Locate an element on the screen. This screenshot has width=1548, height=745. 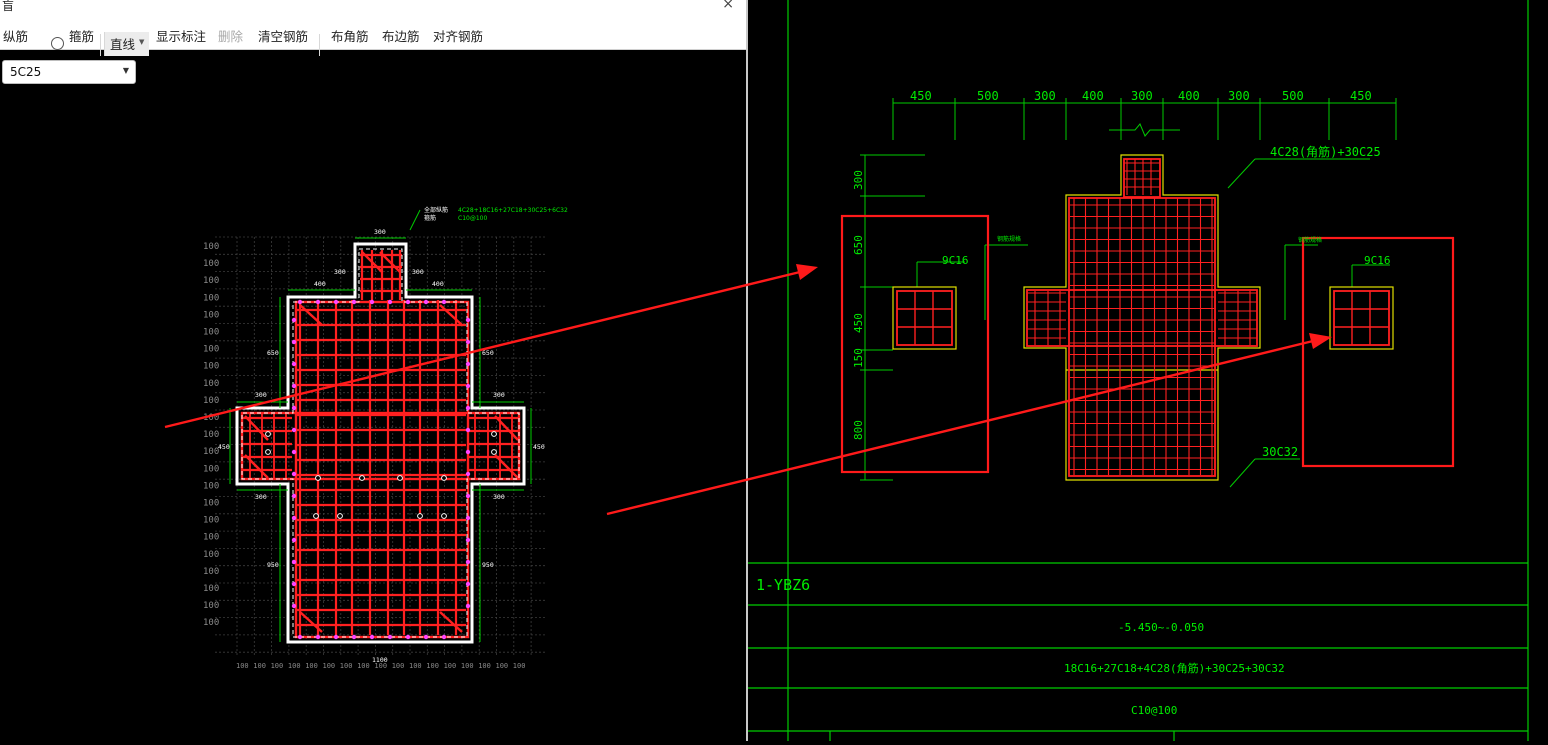
edge-rebar-button: 布边筋 is located at coordinates (401, 35).